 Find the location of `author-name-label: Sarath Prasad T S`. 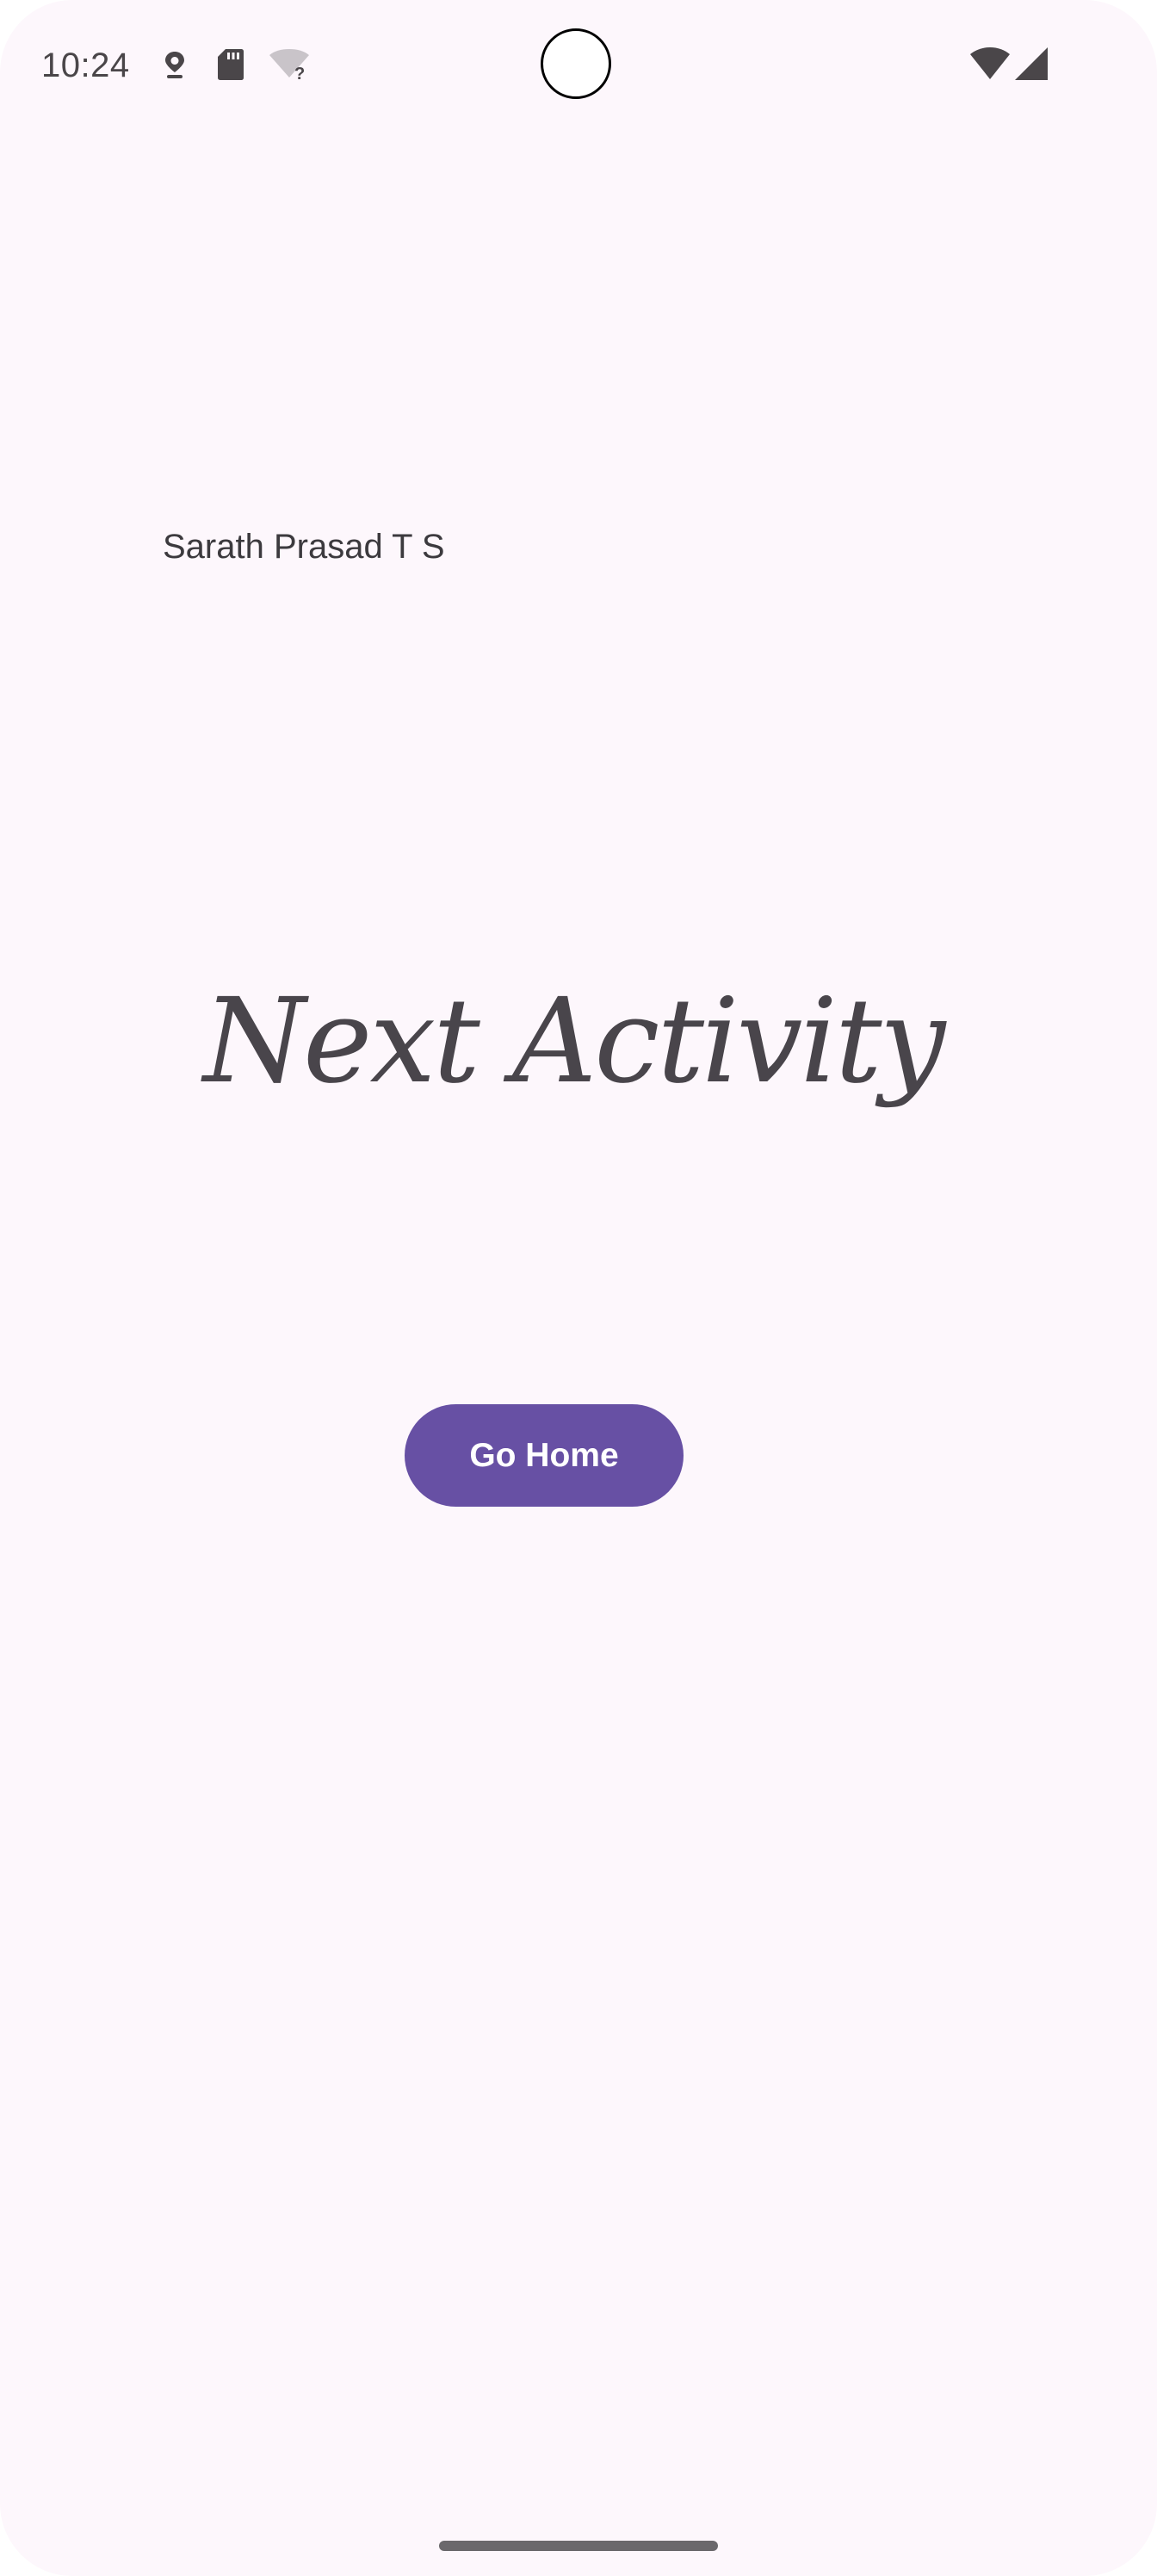

author-name-label: Sarath Prasad T S is located at coordinates (304, 547).